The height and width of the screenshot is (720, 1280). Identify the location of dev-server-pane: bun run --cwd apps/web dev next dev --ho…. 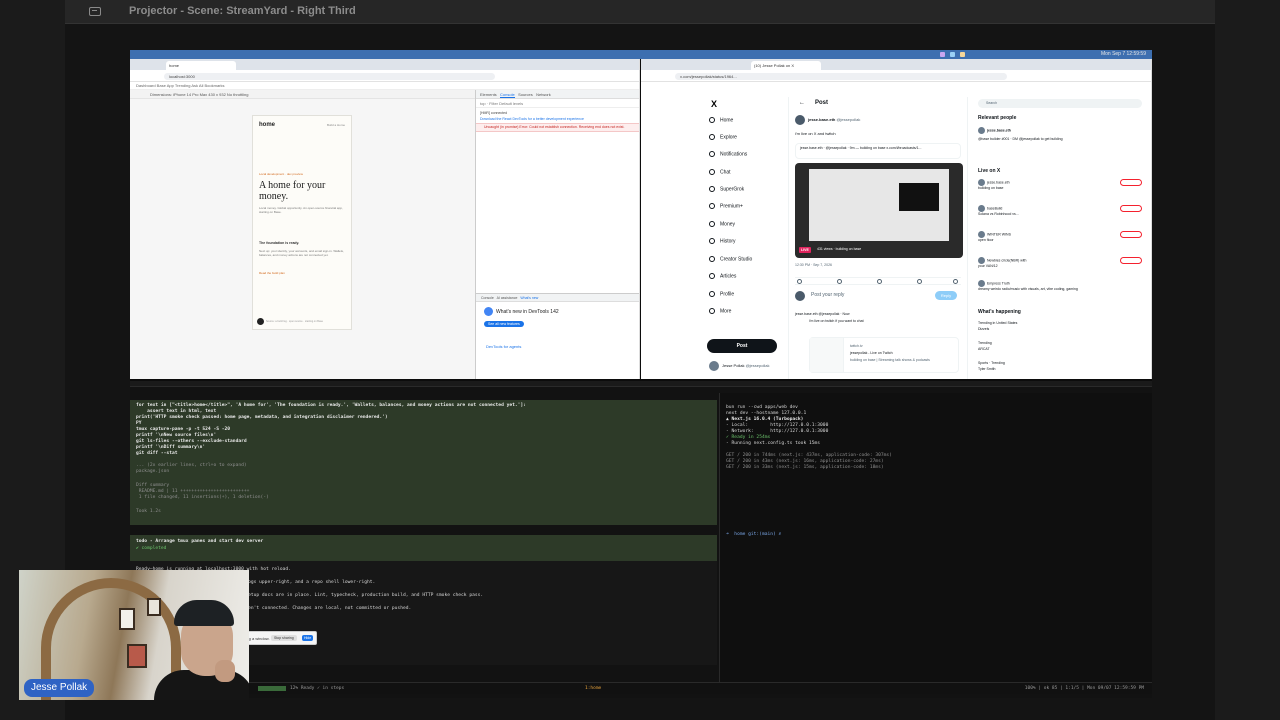
(935, 538).